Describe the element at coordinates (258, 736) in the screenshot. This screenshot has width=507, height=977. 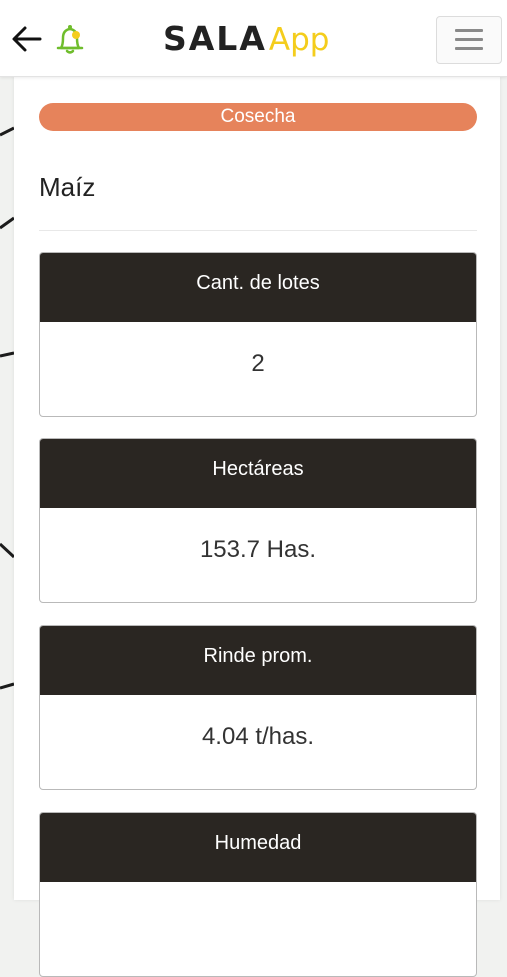
I see `stat-card-value: 4.04 t/has.` at that location.